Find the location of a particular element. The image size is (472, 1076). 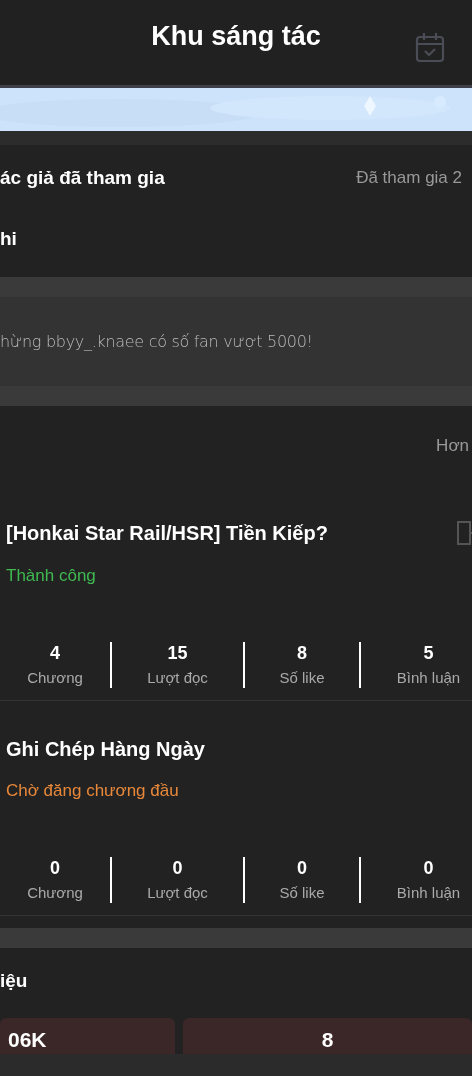

calendar-check-icon is located at coordinates (430, 48).